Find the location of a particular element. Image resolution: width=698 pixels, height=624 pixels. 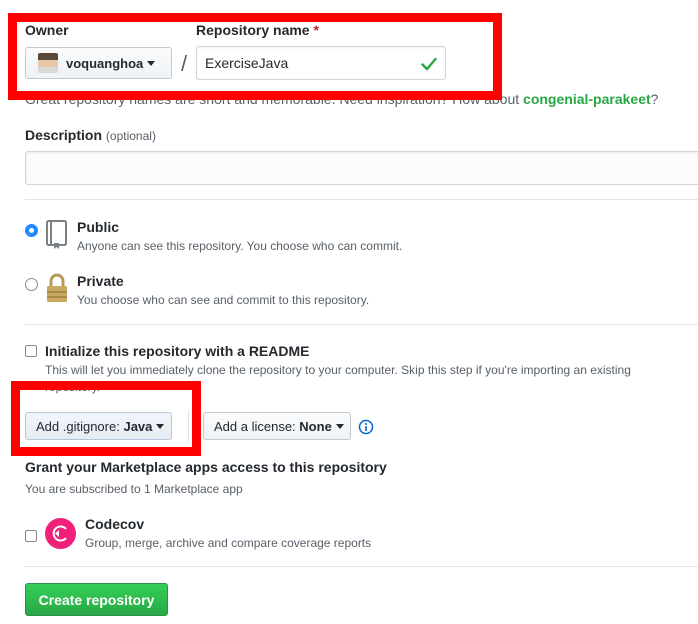

owner-dropdown: voquanghoa is located at coordinates (98, 63).